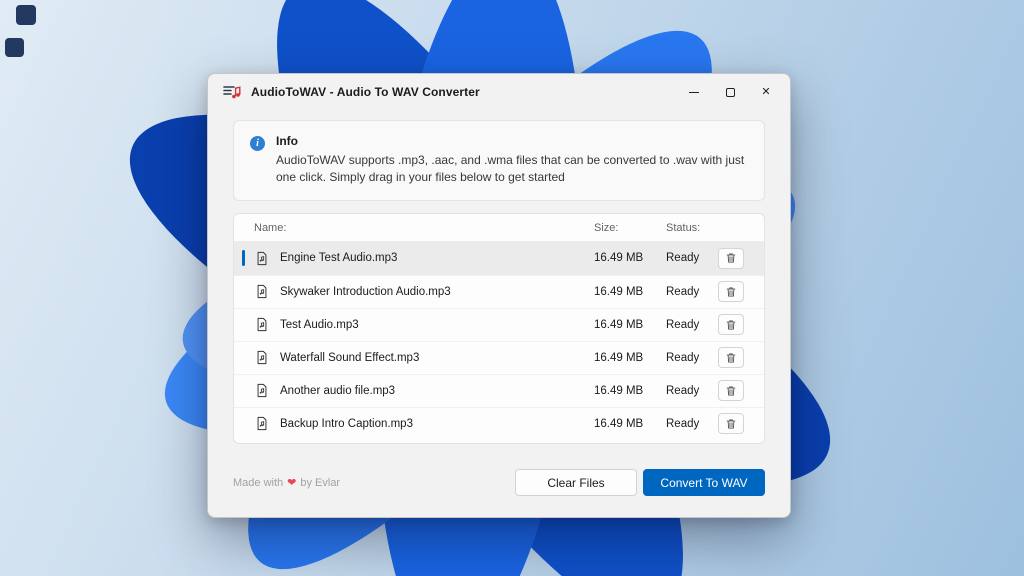 This screenshot has height=576, width=1024. I want to click on minimize-icon, so click(694, 92).